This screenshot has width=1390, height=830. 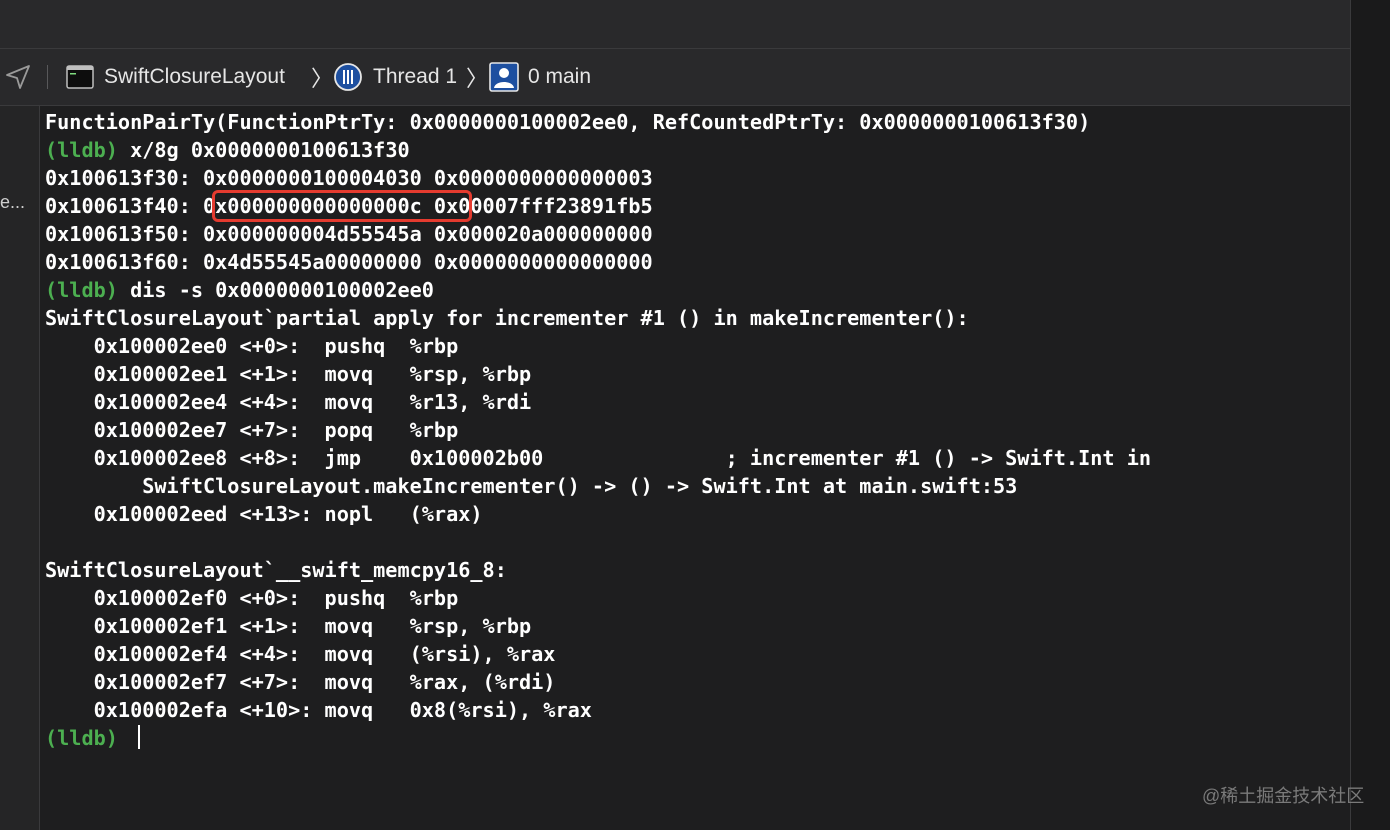 I want to click on watermark-text: @稀土掘金技术社区, so click(x=1283, y=796).